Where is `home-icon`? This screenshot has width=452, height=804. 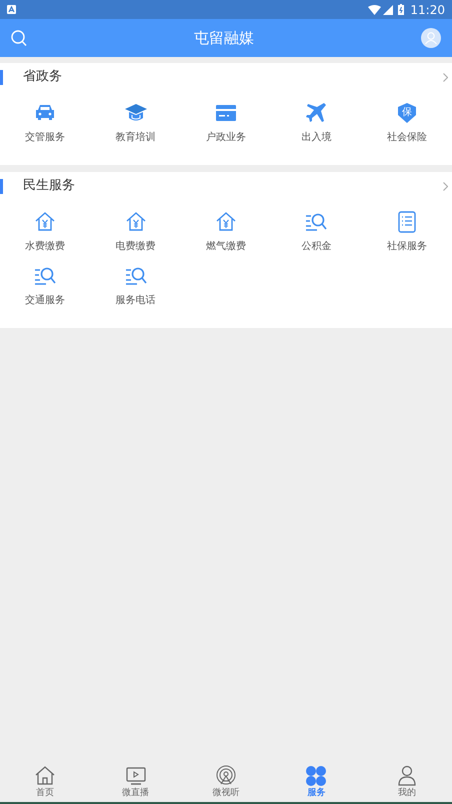
home-icon is located at coordinates (45, 775).